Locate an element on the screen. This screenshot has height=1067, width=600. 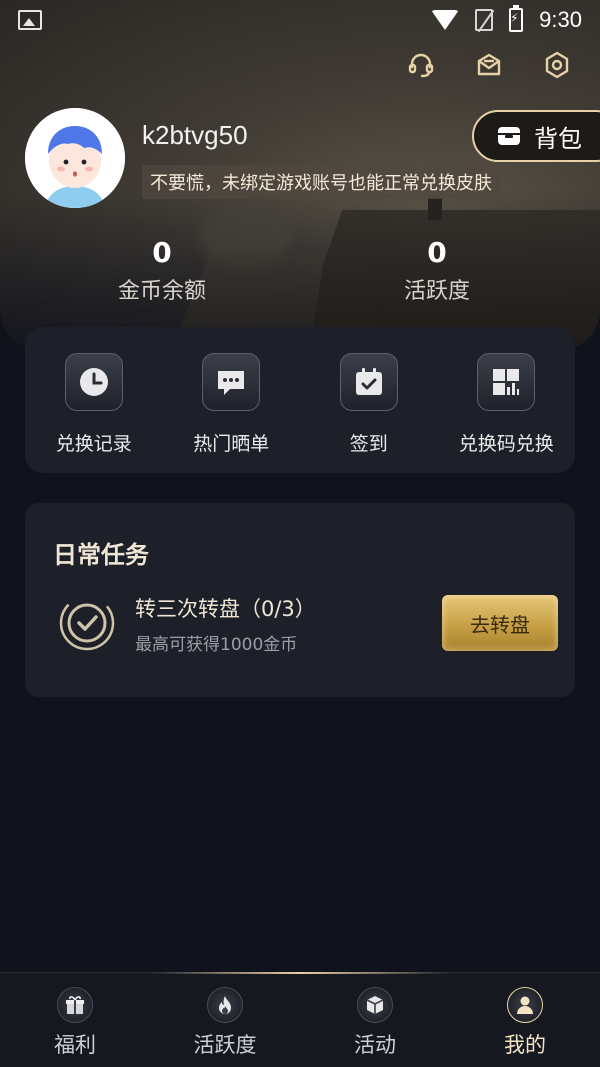
daily-task-title: 日常任务 is located at coordinates (101, 555).